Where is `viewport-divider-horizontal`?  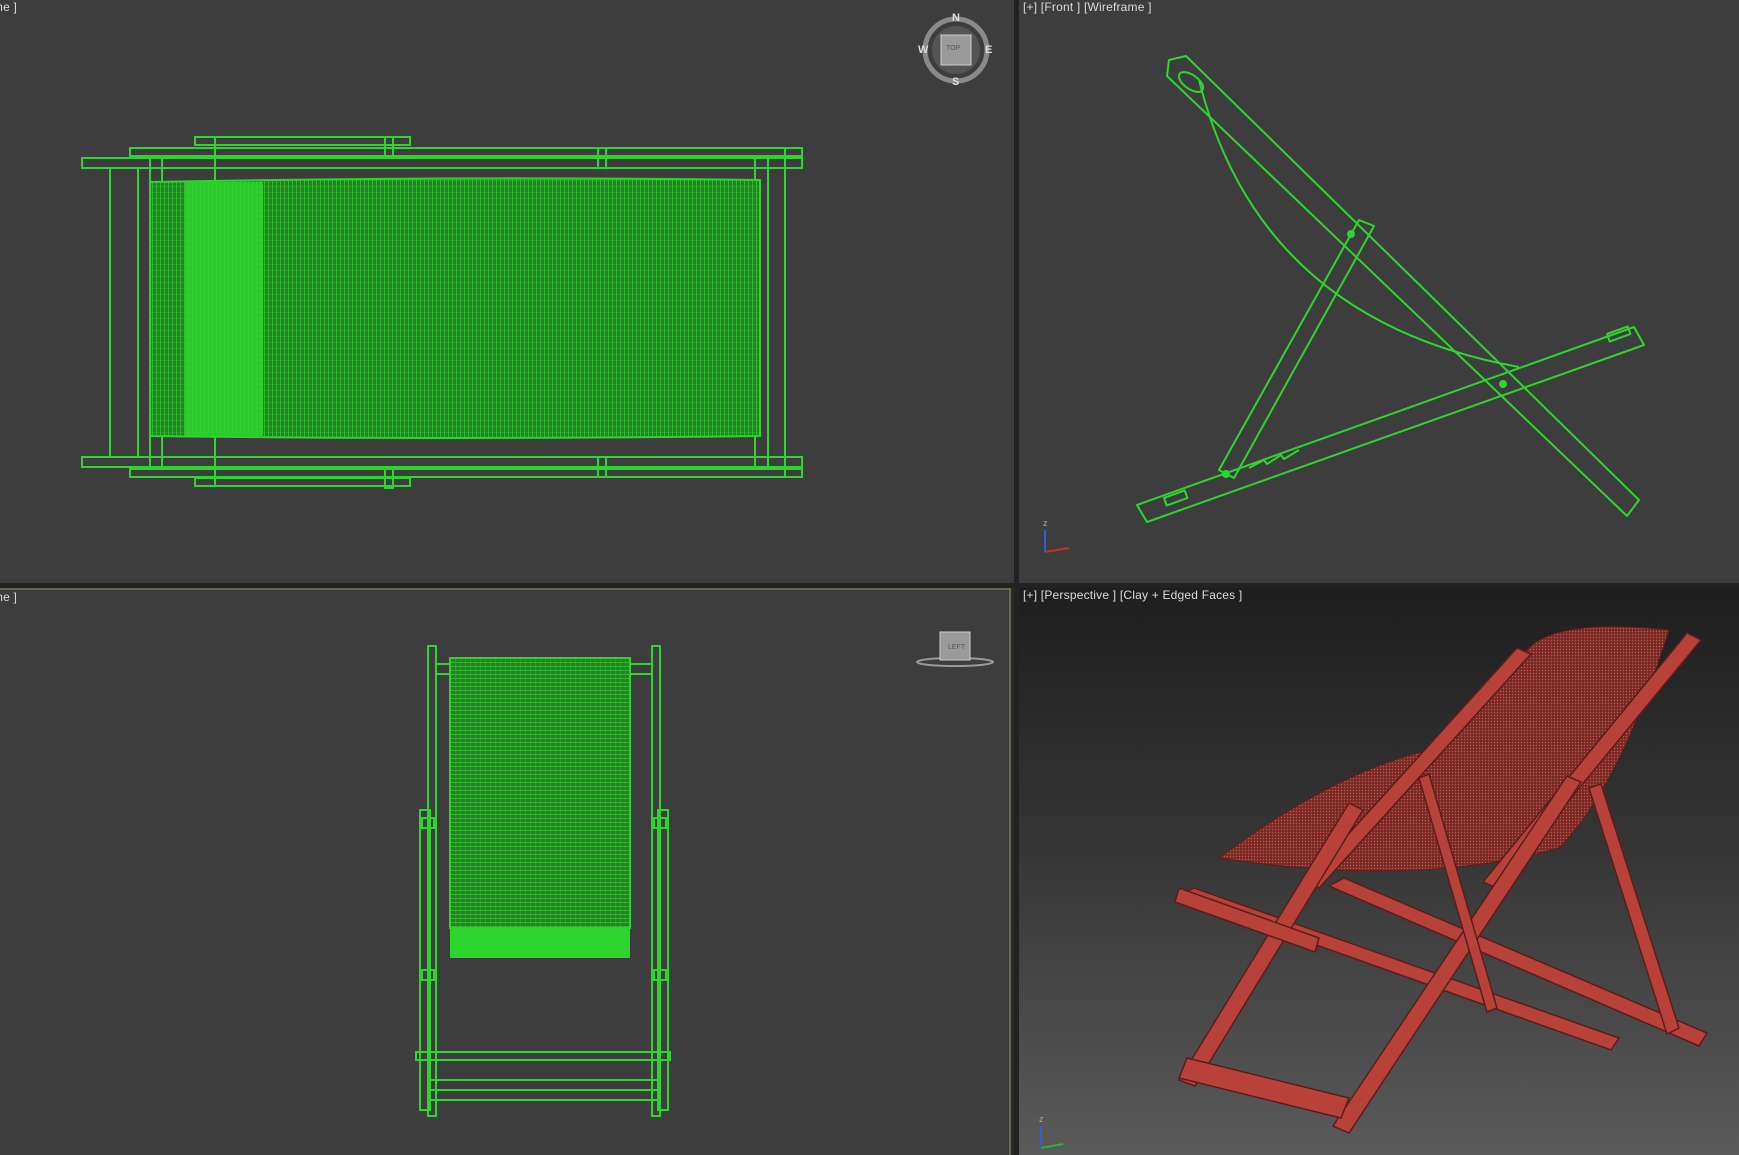 viewport-divider-horizontal is located at coordinates (869, 585).